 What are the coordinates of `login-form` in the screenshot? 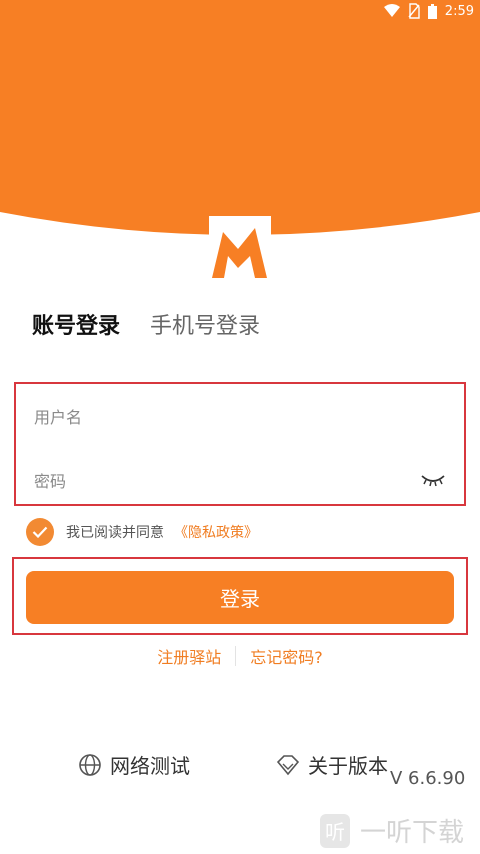 It's located at (240, 444).